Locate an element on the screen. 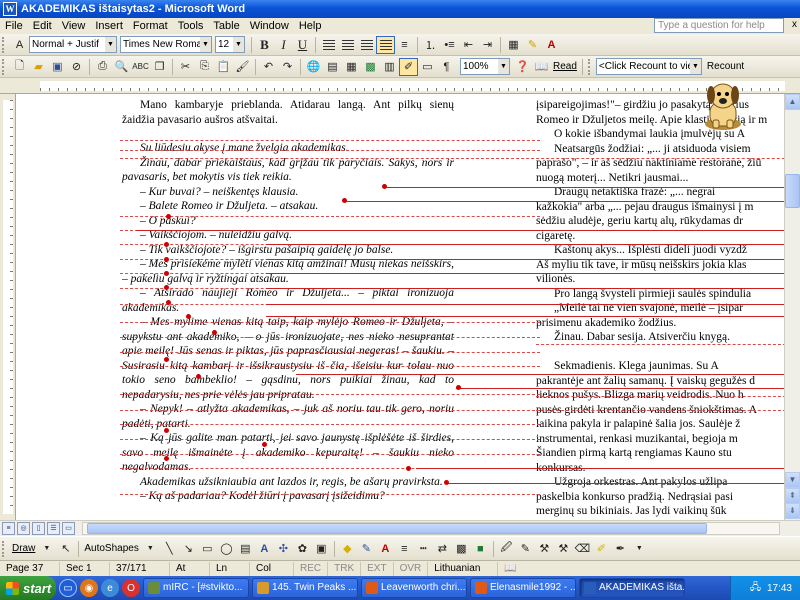  help-icon: ❓ is located at coordinates (522, 67).